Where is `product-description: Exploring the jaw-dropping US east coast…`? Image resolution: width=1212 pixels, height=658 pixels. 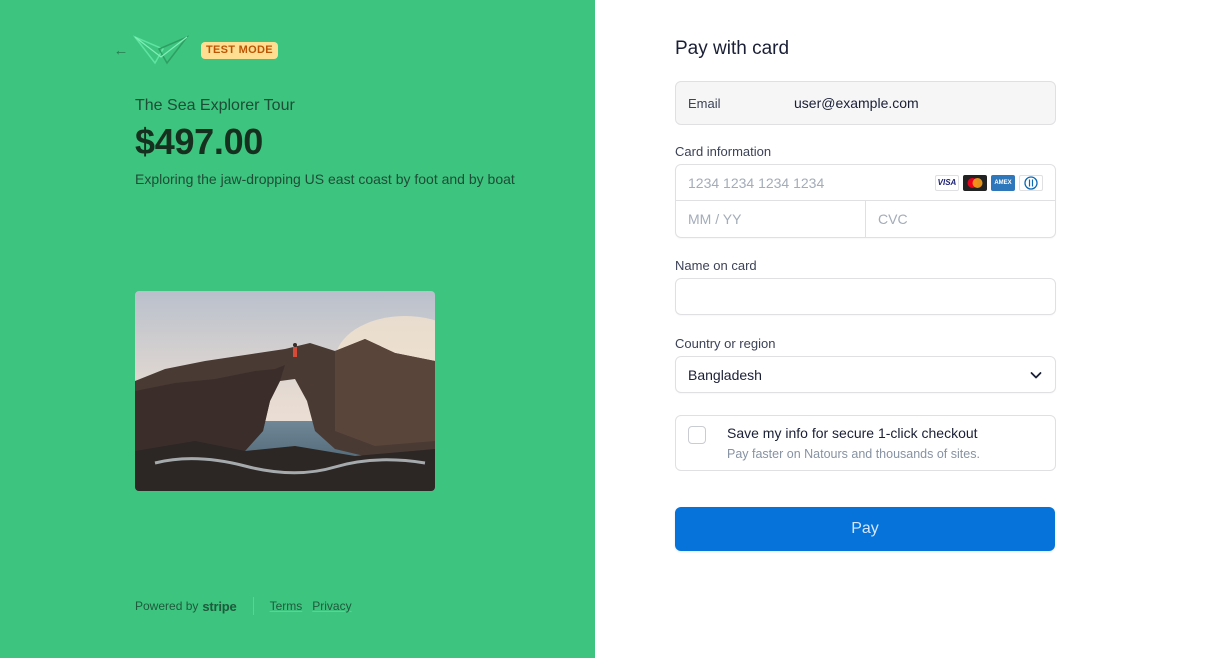 product-description: Exploring the jaw-dropping US east coast… is located at coordinates (325, 179).